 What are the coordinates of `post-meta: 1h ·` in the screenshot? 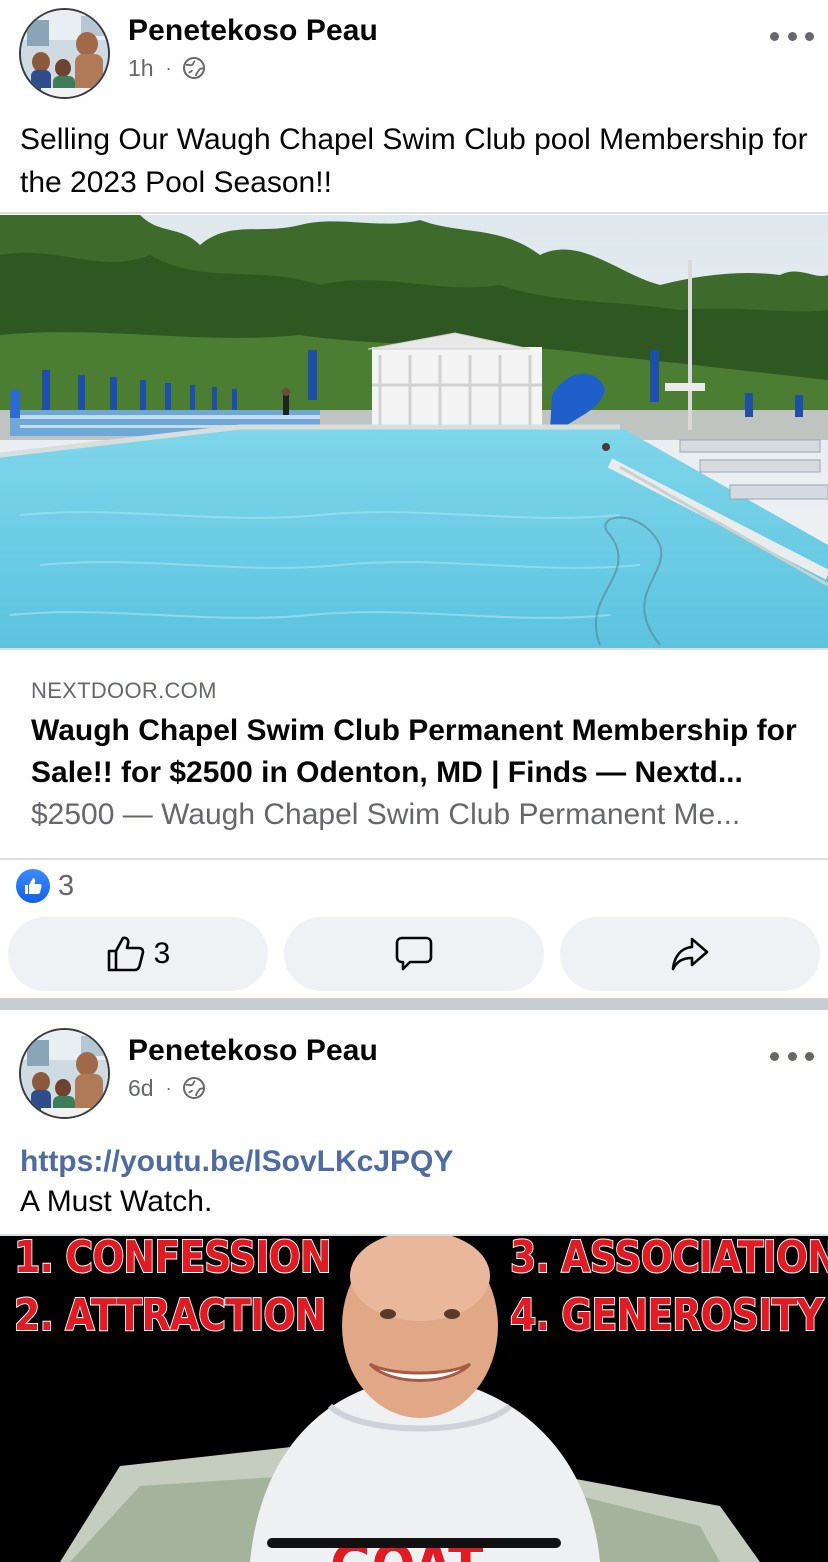 It's located at (167, 68).